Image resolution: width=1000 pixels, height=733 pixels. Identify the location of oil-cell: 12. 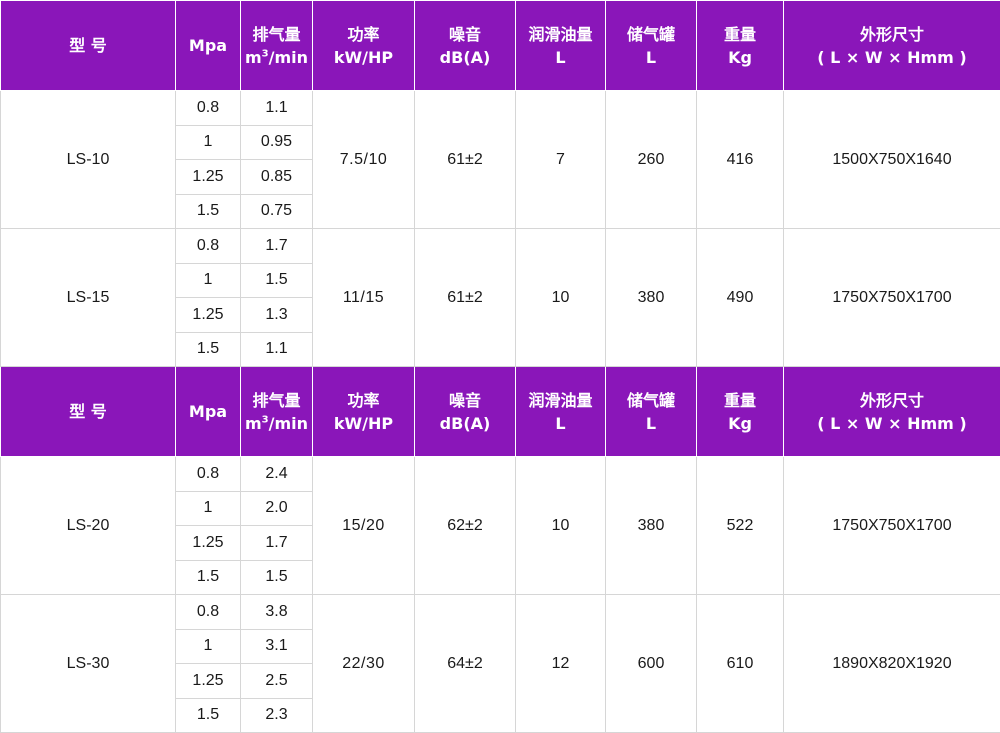
(560, 663).